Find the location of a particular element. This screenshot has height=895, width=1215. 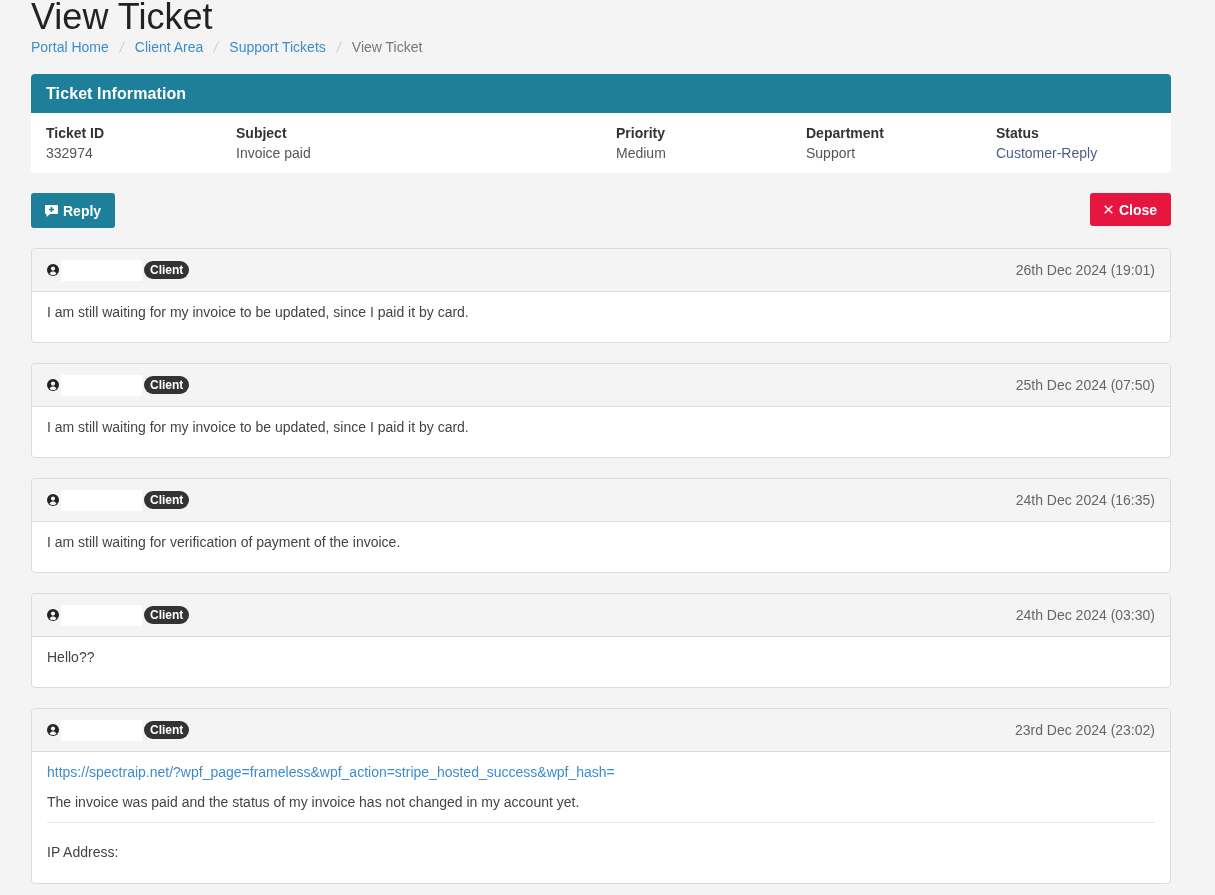

close-button: Close is located at coordinates (1130, 209).